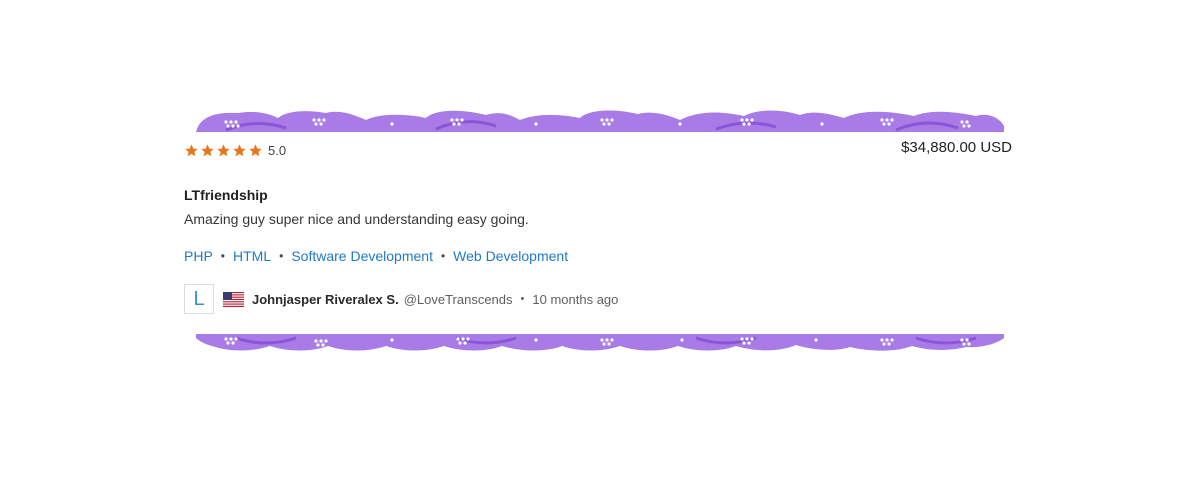 The width and height of the screenshot is (1200, 500). Describe the element at coordinates (198, 256) in the screenshot. I see `skill-link-php: PHP` at that location.